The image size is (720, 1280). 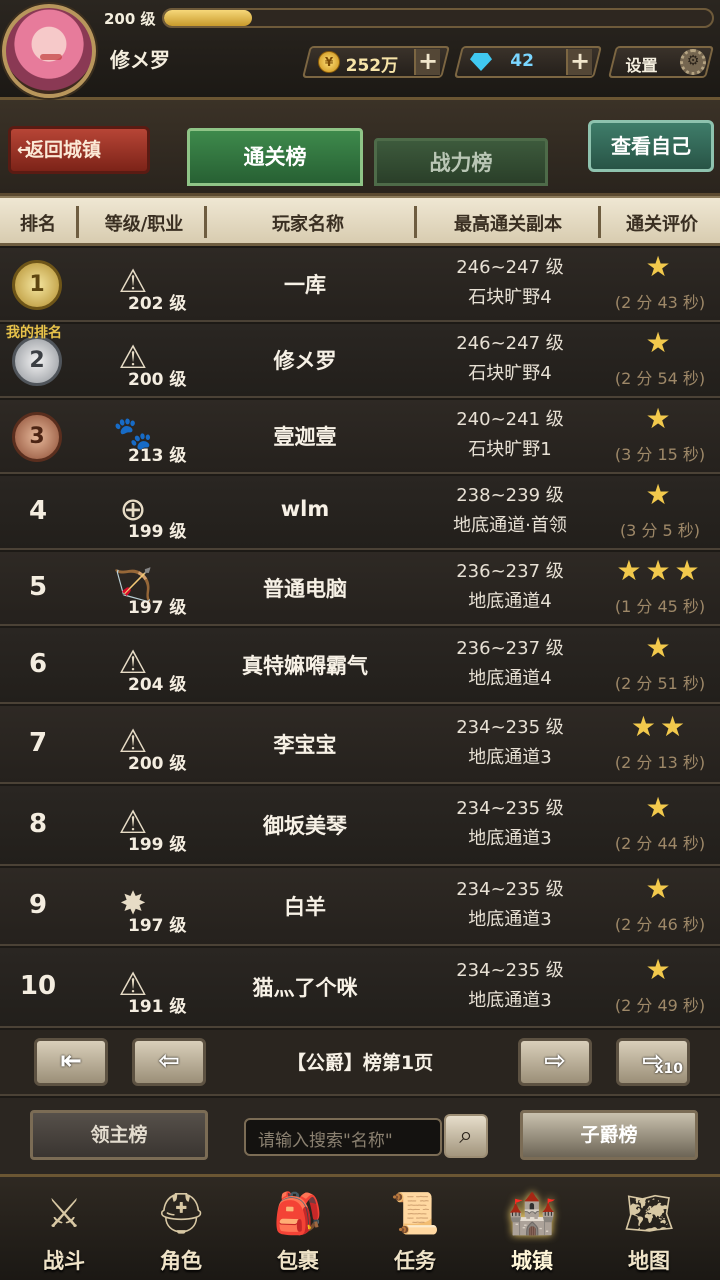 I want to click on search-bar: 领主榜 请输入搜索"名称" ⌕ 子爵榜, so click(x=360, y=1136).